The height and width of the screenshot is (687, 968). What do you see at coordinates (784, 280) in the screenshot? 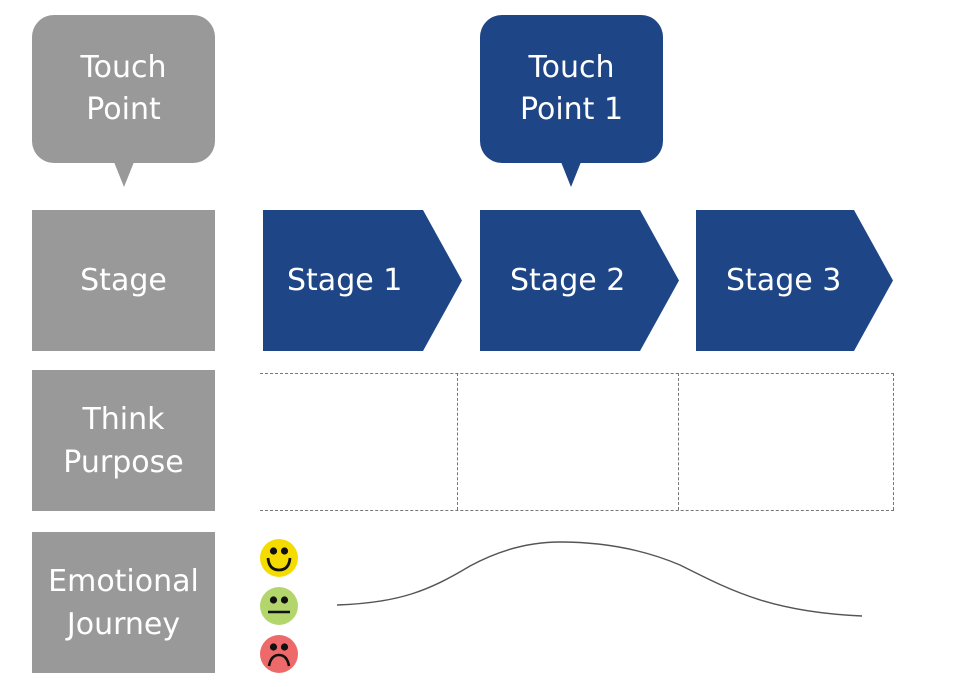
I see `stage-3-label: Stage 3` at bounding box center [784, 280].